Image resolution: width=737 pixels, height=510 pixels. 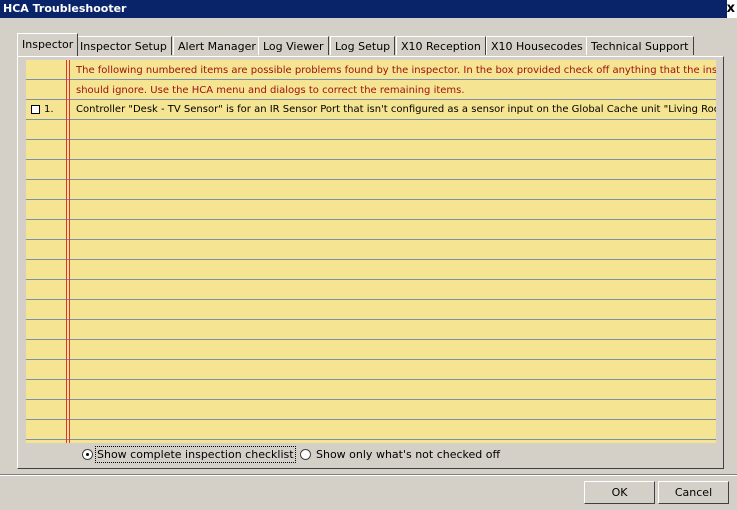 What do you see at coordinates (441, 45) in the screenshot?
I see `tab-x10-reception: X10 Reception` at bounding box center [441, 45].